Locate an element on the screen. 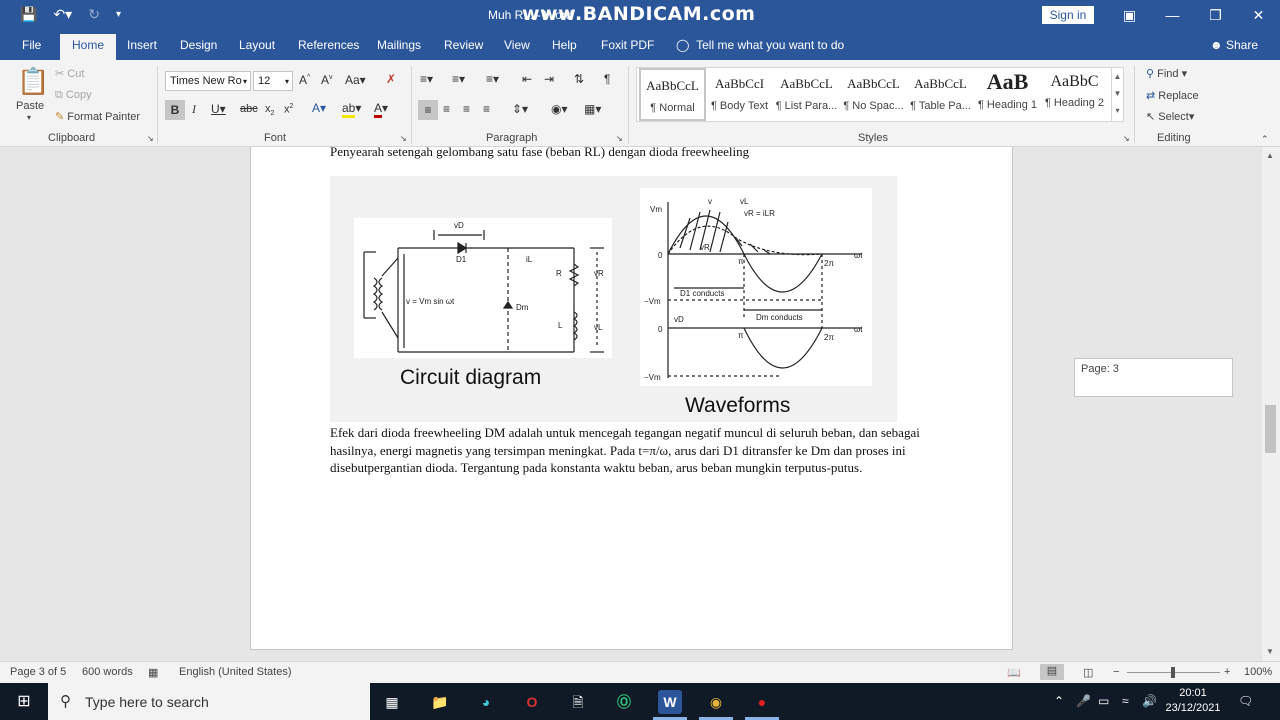 The image size is (1280, 720). multilevel-list-icon: ≡▾ is located at coordinates (492, 79).